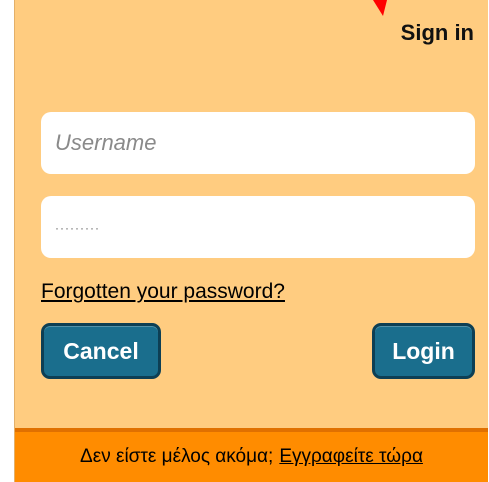 The height and width of the screenshot is (482, 489). I want to click on login-button: Login, so click(423, 351).